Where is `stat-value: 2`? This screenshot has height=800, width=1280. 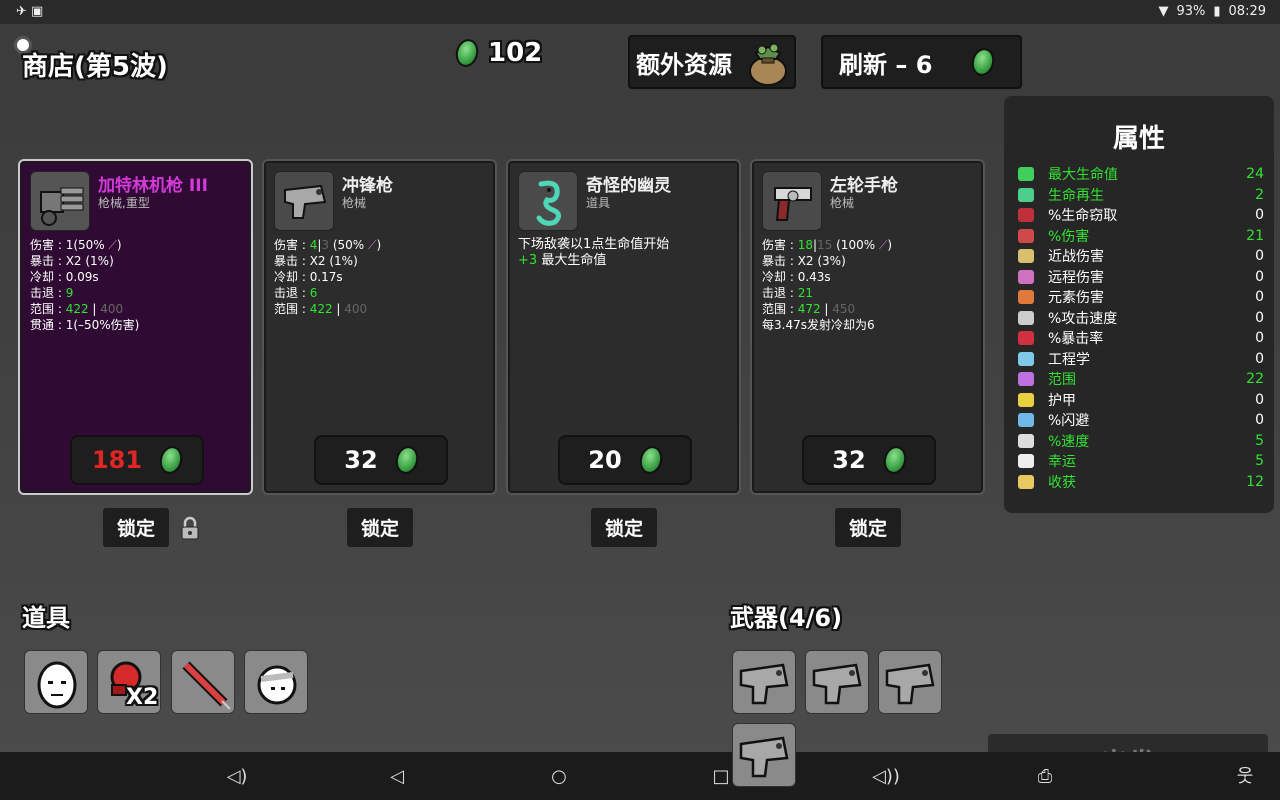
stat-value: 2 is located at coordinates (1259, 194).